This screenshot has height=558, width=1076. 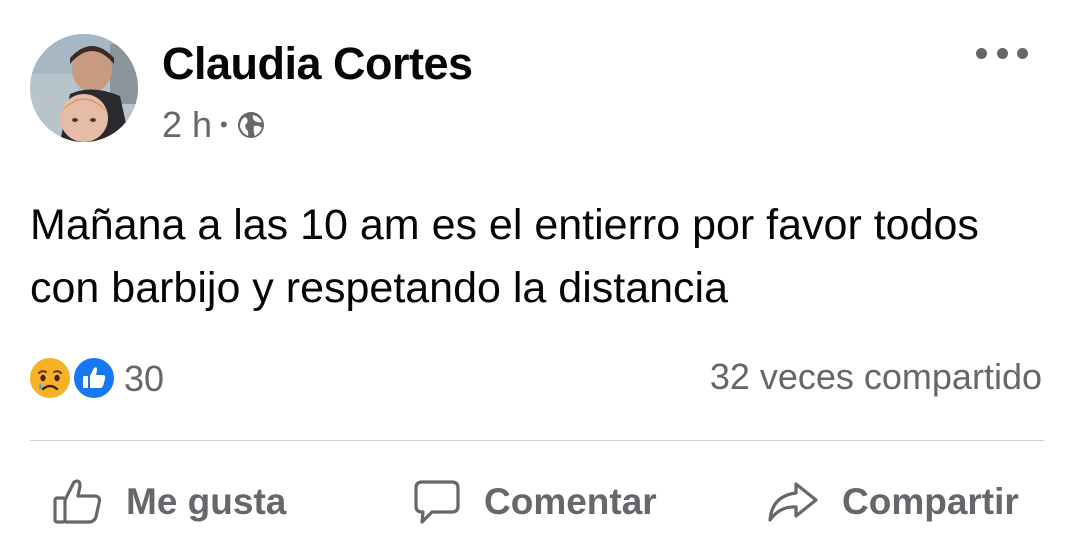 I want to click on like-button-label: Me gusta, so click(x=206, y=501).